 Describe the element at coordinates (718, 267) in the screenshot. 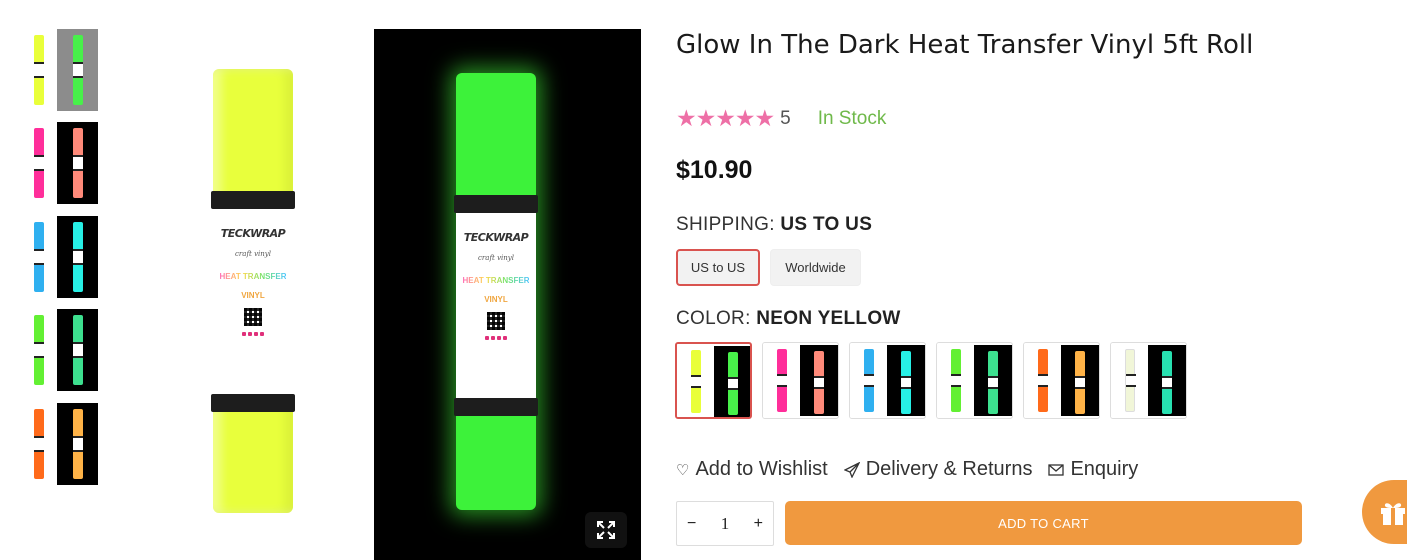

I see `shipping-option-us-to-us: US to US` at that location.